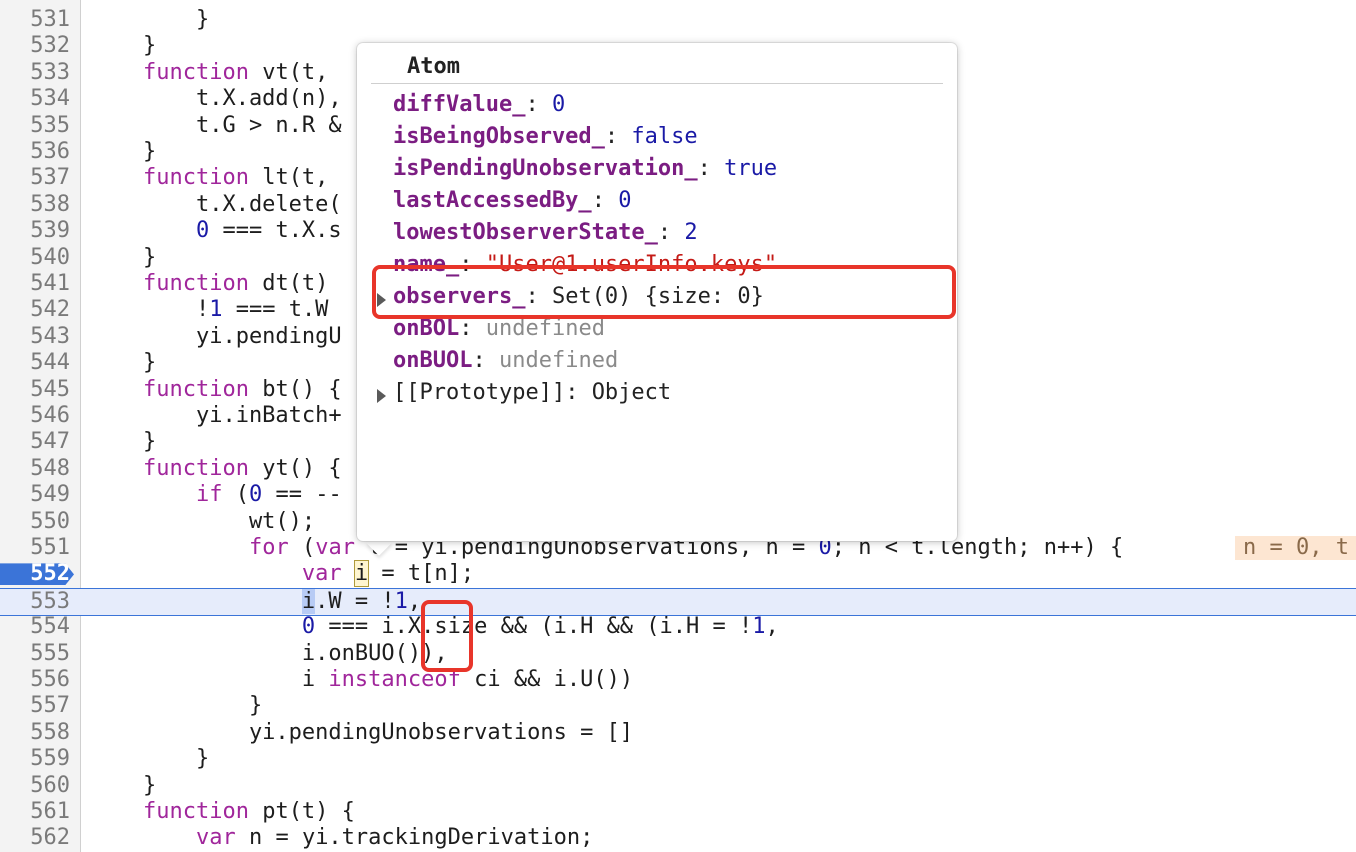  What do you see at coordinates (35, 99) in the screenshot?
I see `line-number: 534` at bounding box center [35, 99].